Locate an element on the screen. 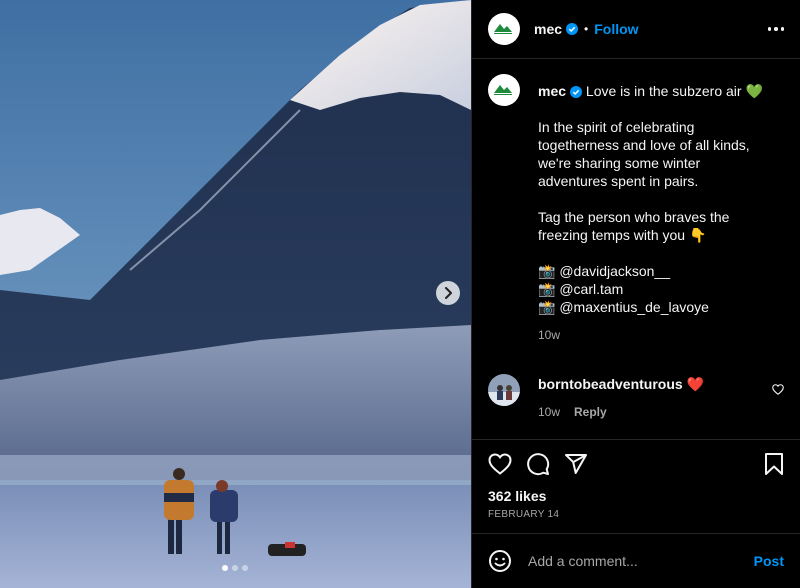  more-options-button is located at coordinates (775, 29).